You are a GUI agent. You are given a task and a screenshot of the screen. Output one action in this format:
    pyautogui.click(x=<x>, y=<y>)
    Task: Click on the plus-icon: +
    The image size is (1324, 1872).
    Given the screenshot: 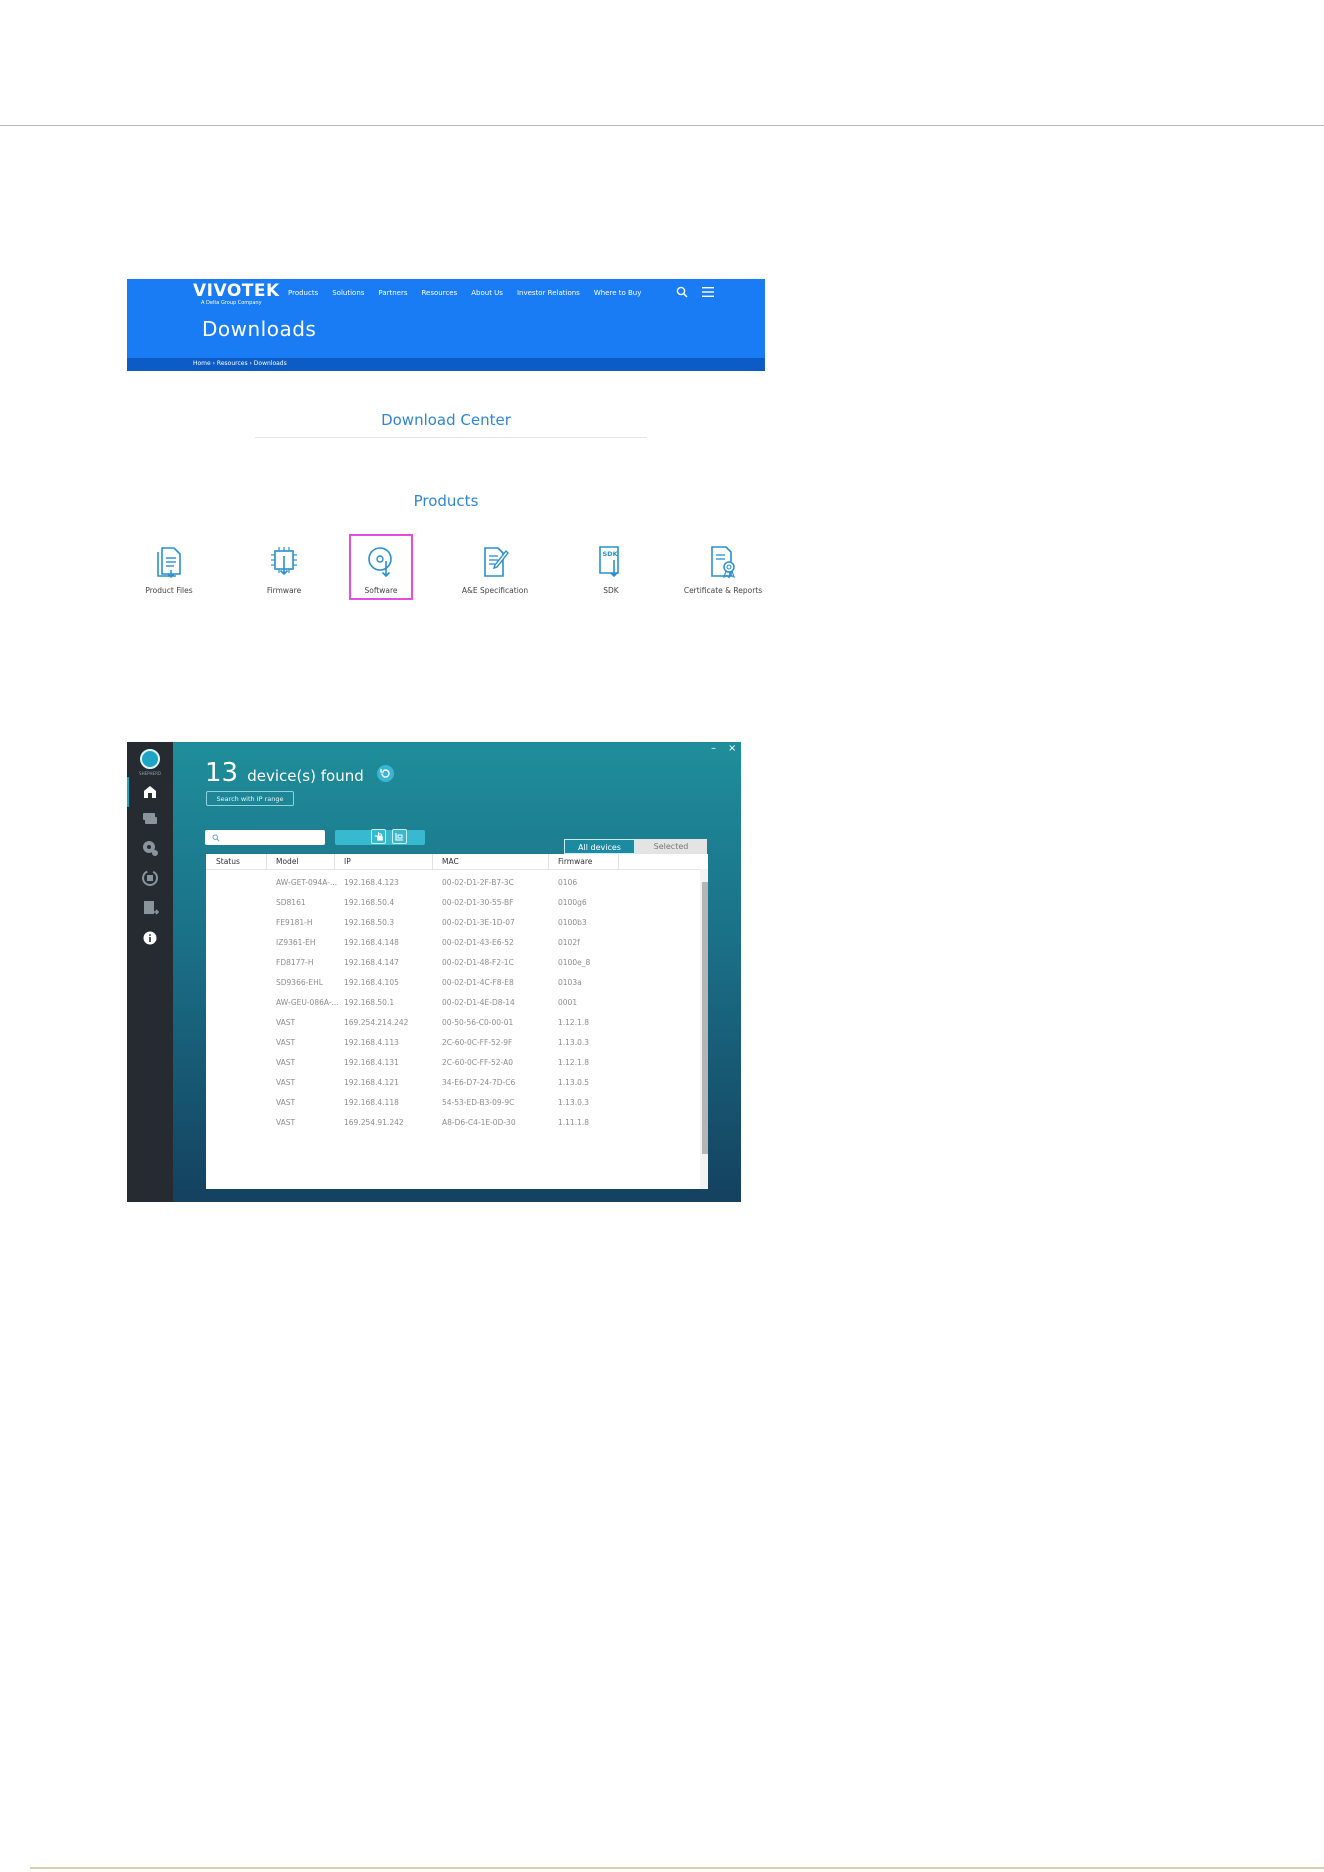 What is the action you would take?
    pyautogui.click(x=378, y=836)
    